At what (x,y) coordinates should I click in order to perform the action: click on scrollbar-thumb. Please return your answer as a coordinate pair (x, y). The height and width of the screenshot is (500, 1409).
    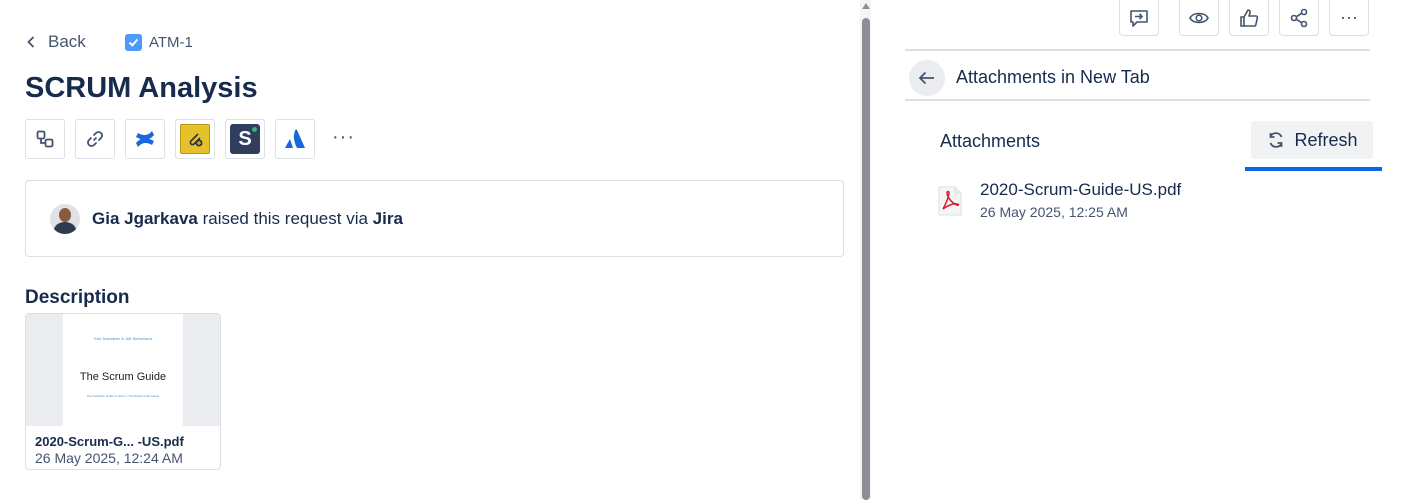
    Looking at the image, I should click on (866, 259).